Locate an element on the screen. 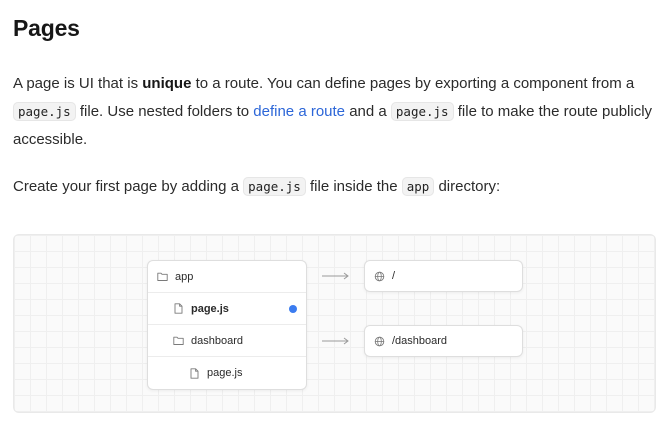 The image size is (669, 427). tree-item-dashboard-page-js: page.js is located at coordinates (227, 373).